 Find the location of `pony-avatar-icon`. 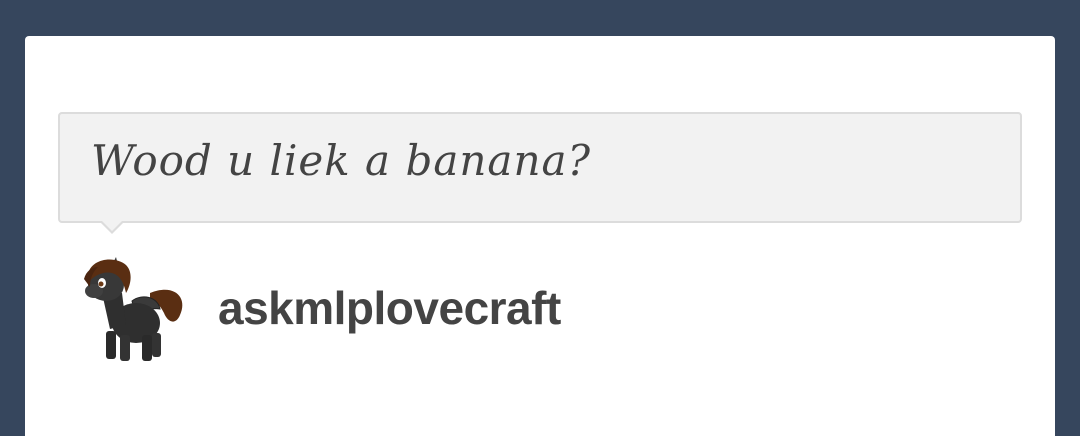

pony-avatar-icon is located at coordinates (135, 308).